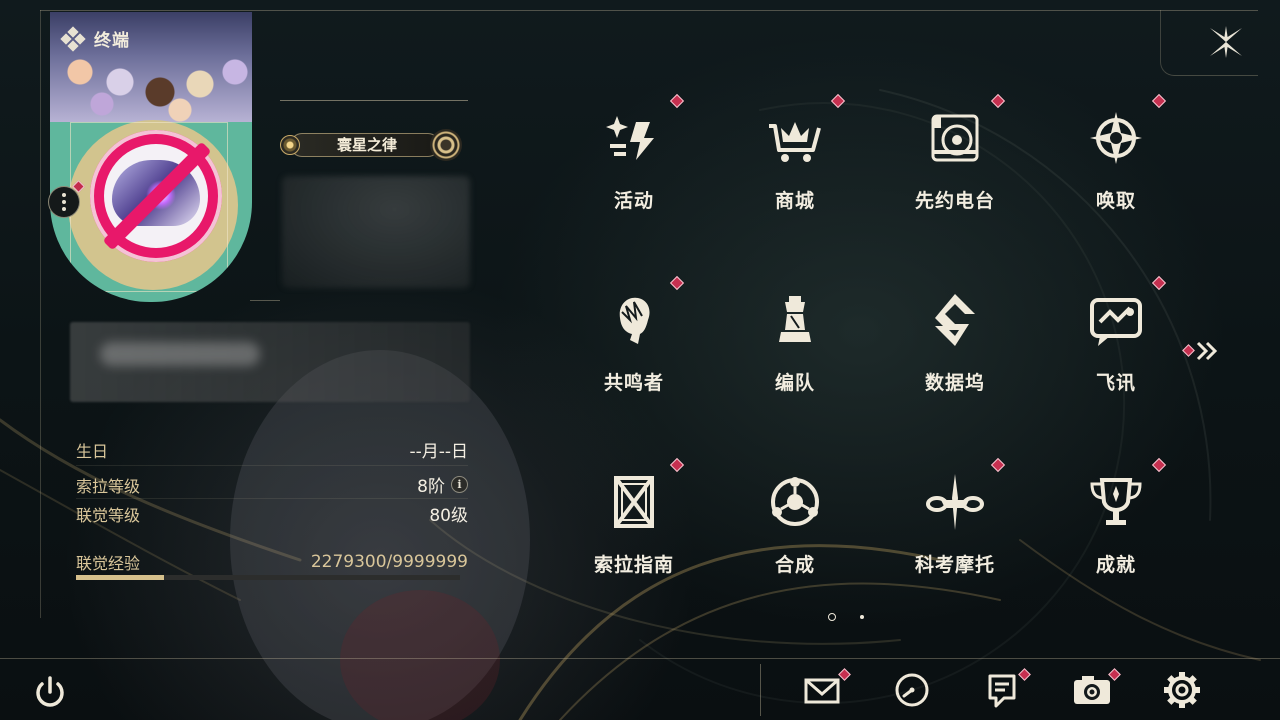  I want to click on page-dot-active, so click(832, 617).